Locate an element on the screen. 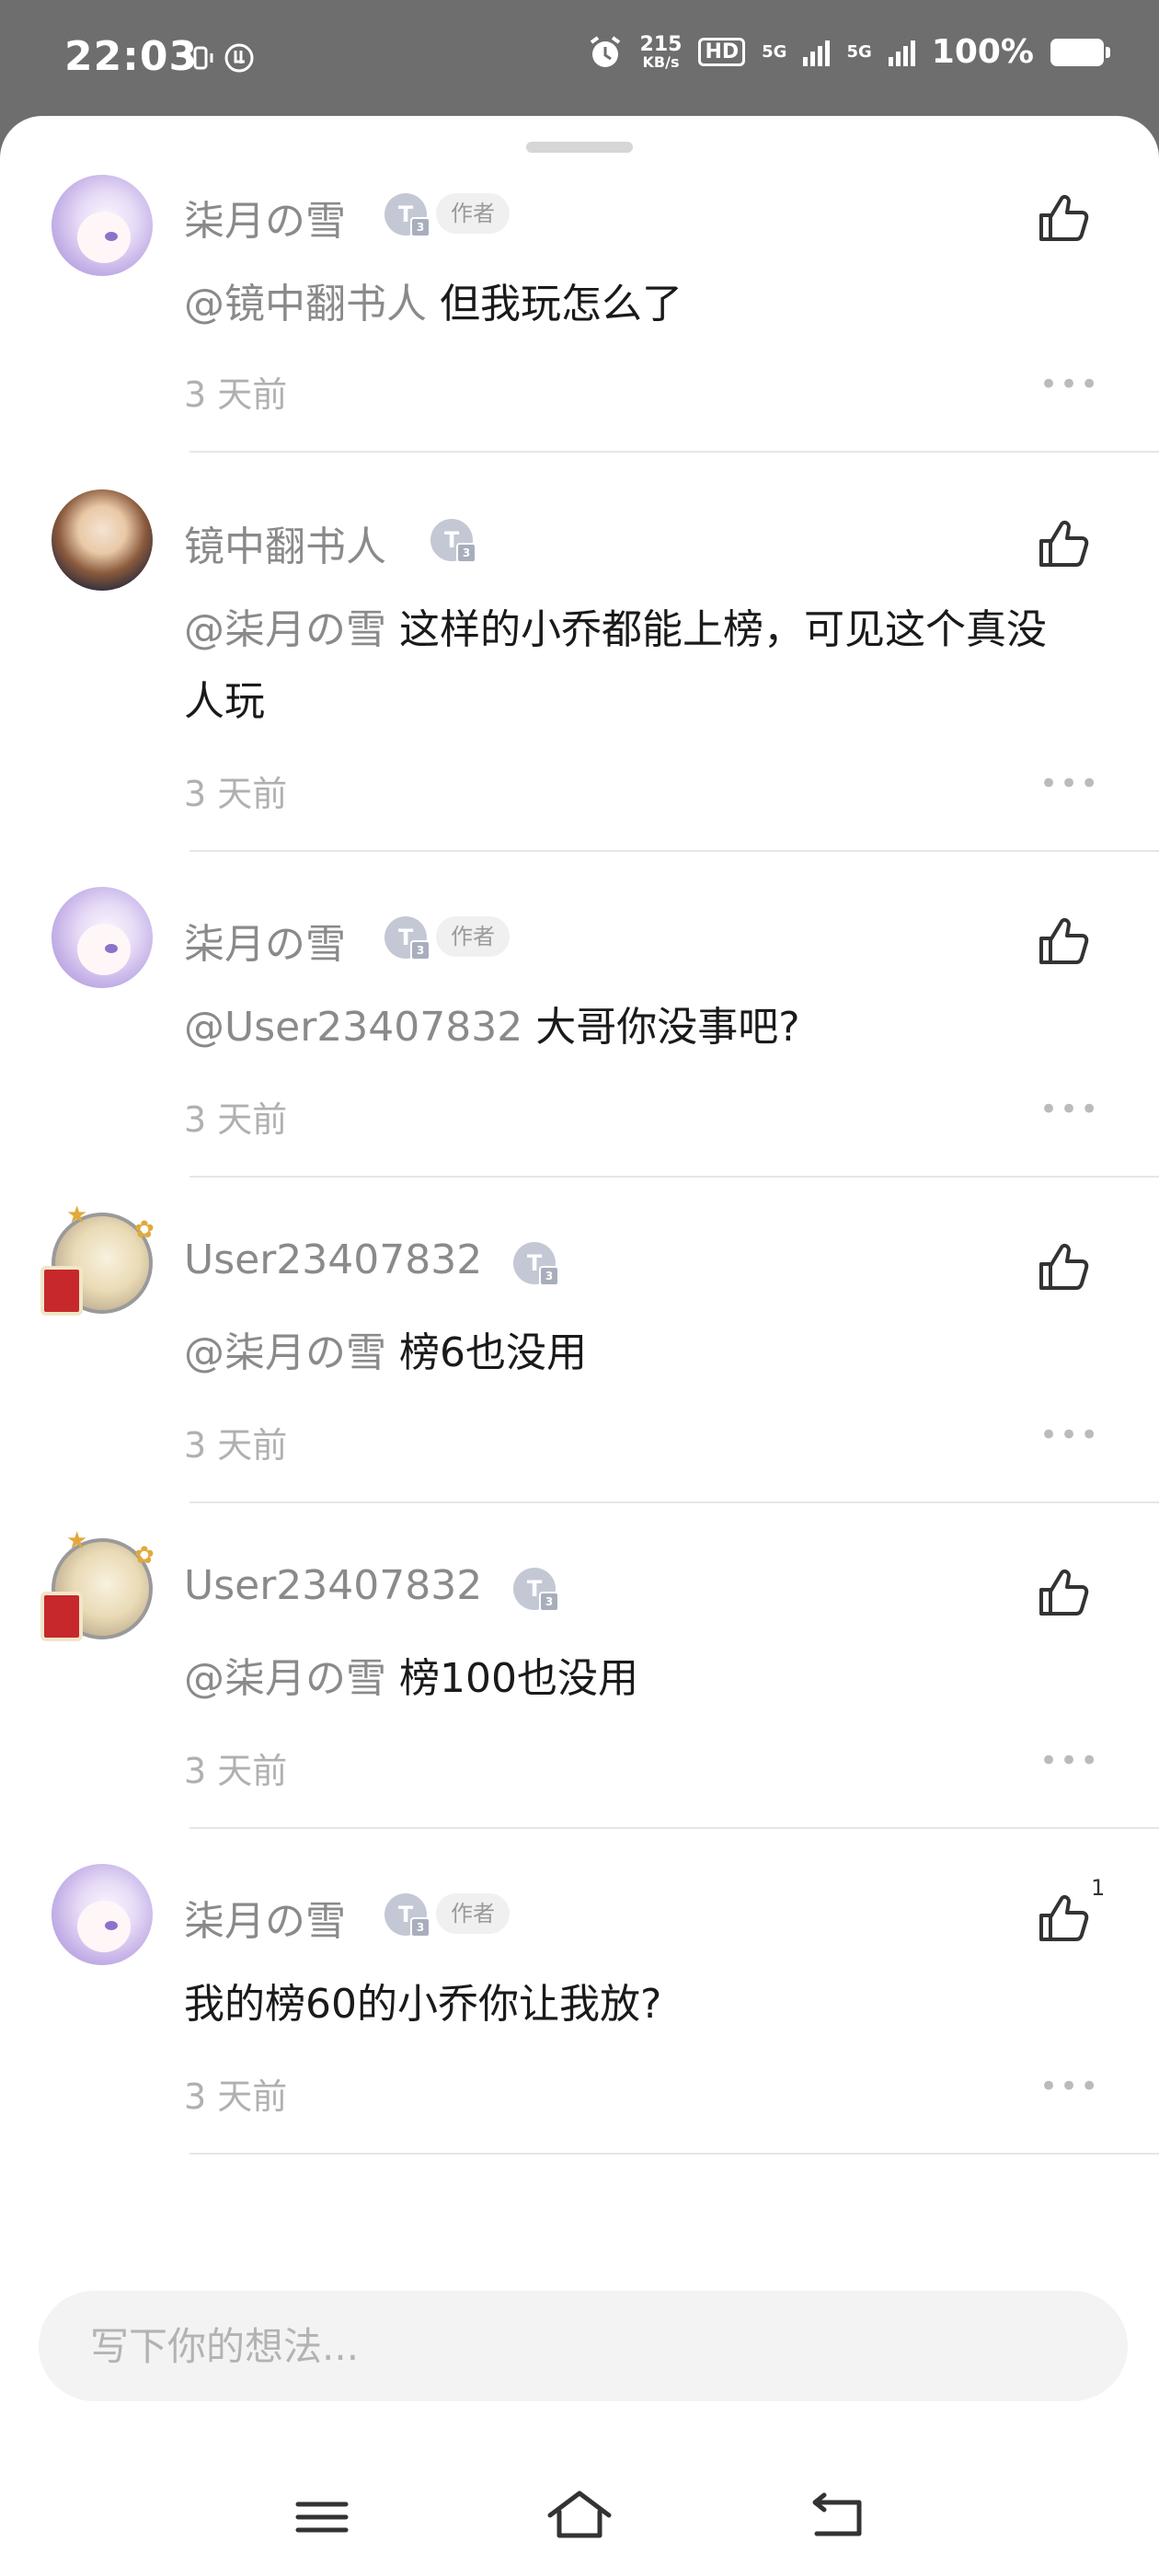 This screenshot has width=1159, height=2576. network-speed: 215 KB/s is located at coordinates (661, 51).